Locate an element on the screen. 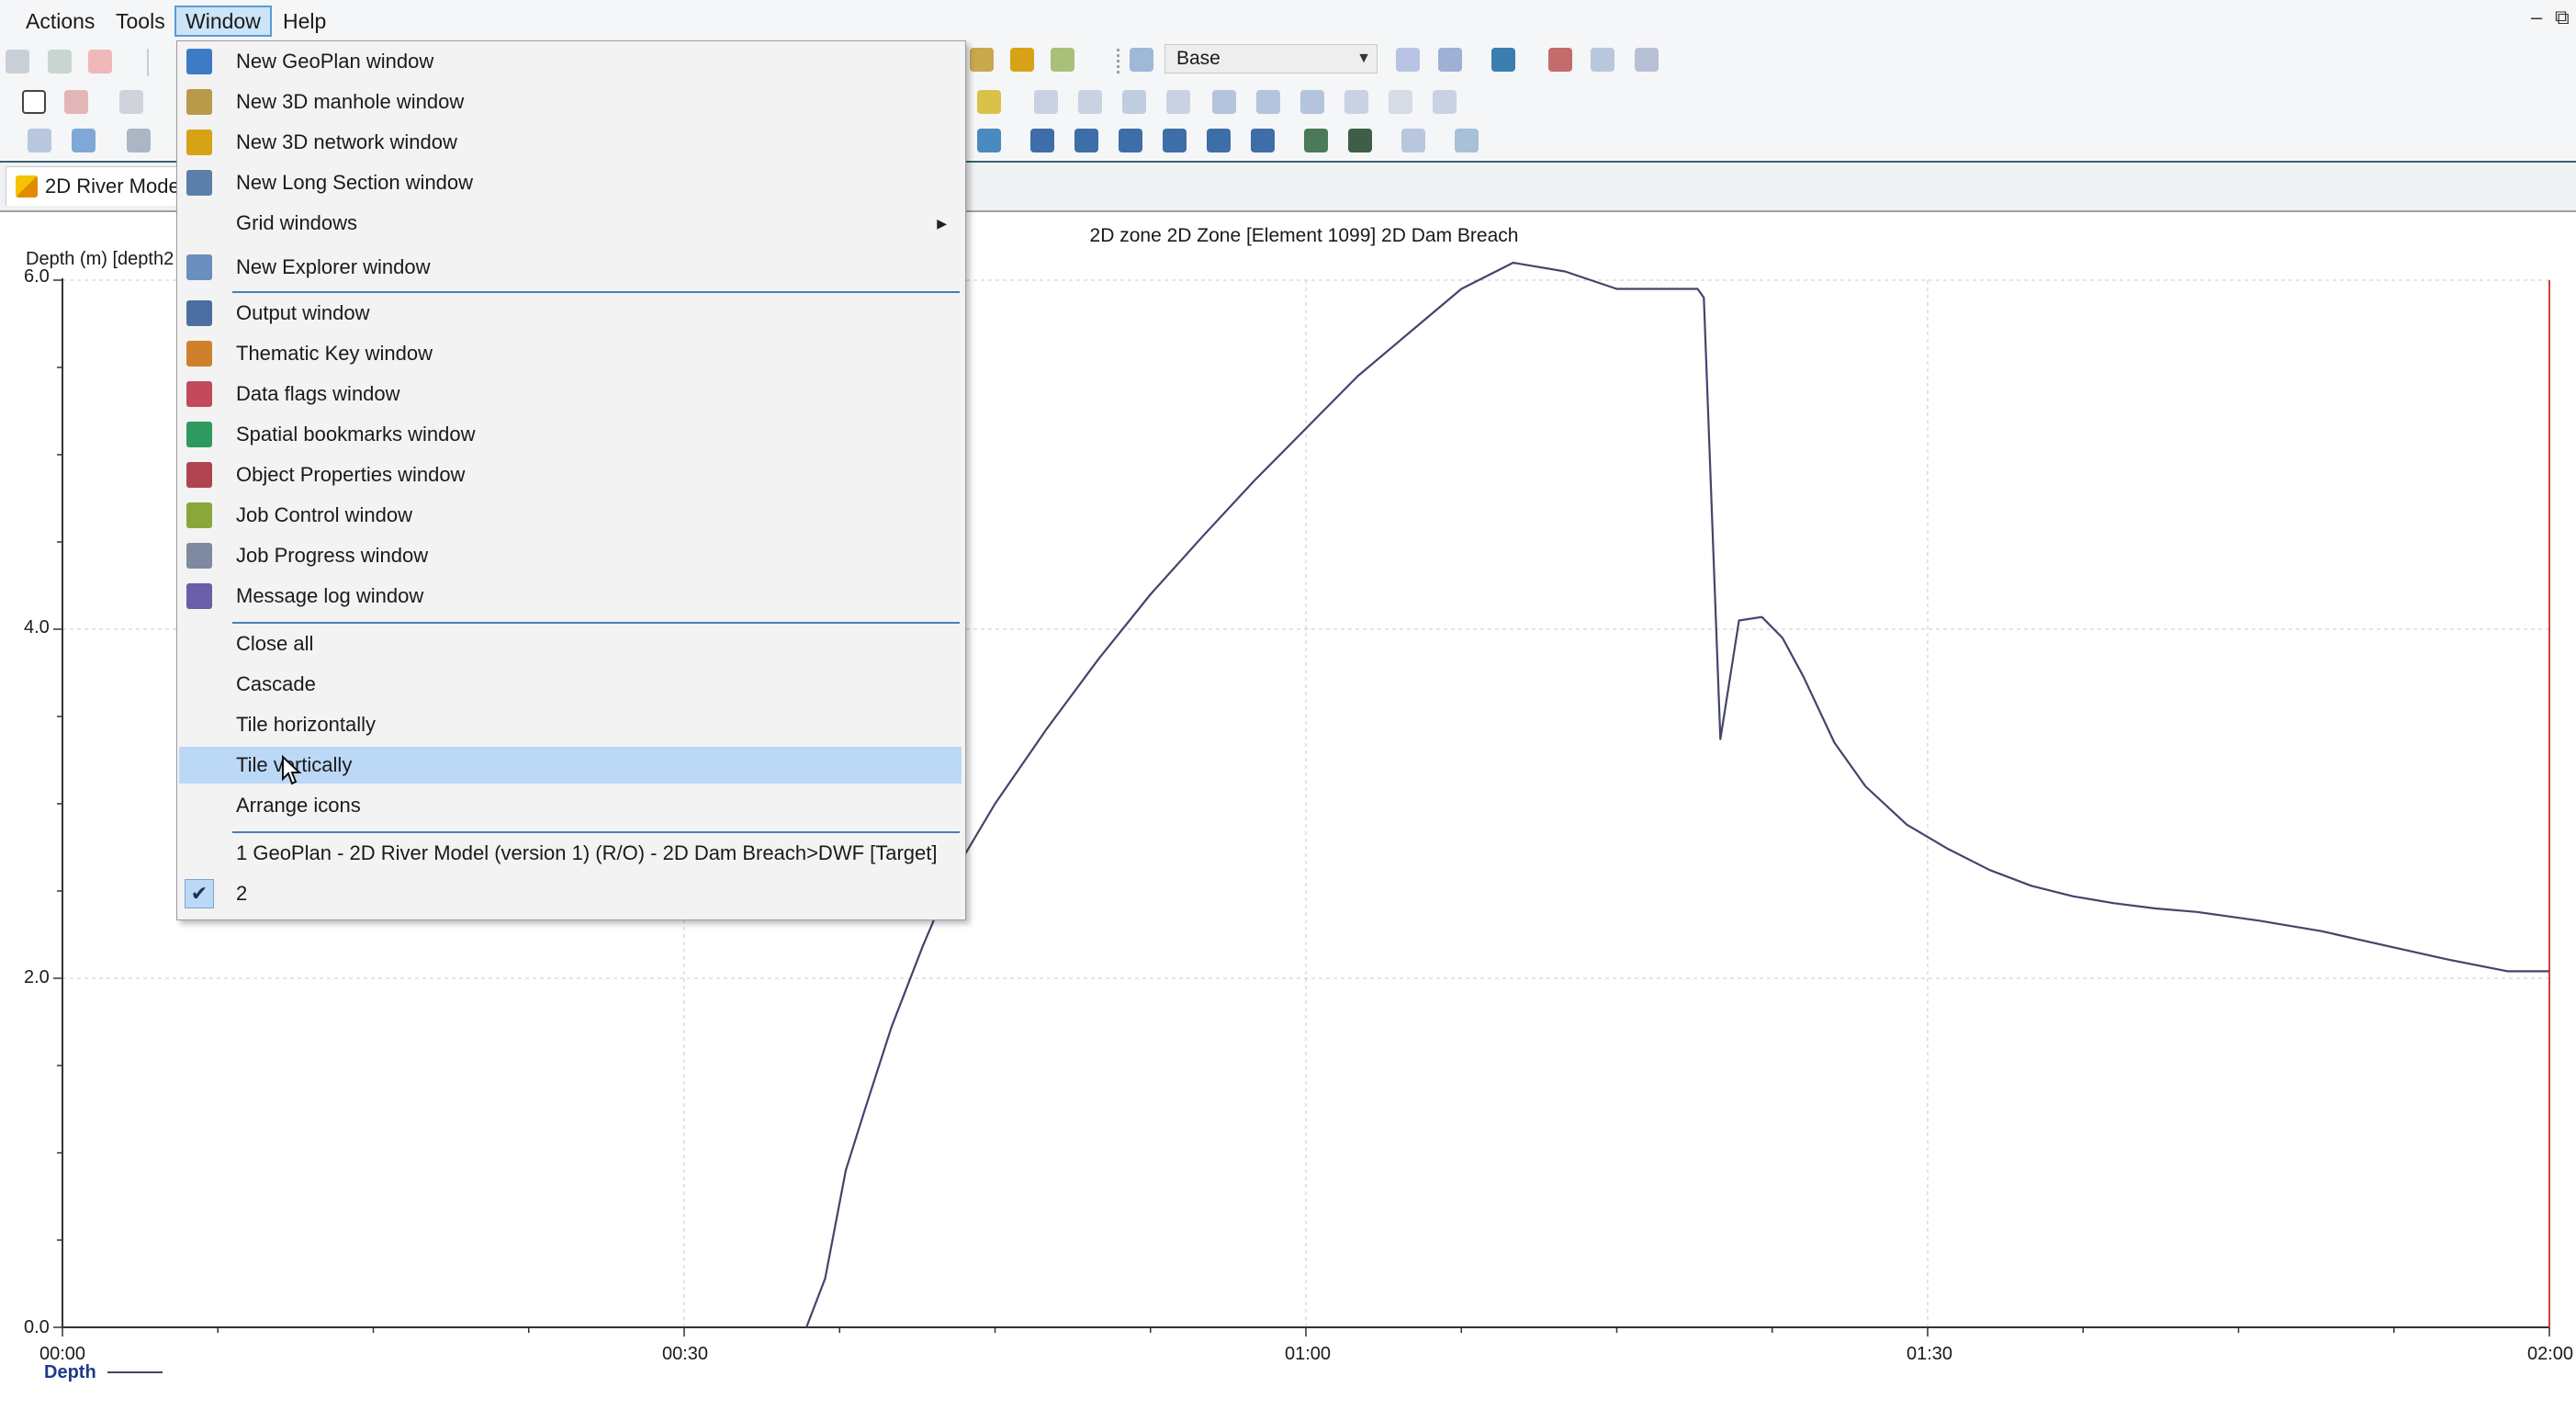 The image size is (2576, 1410). polygon-tool-2-icon is located at coordinates (1268, 102).